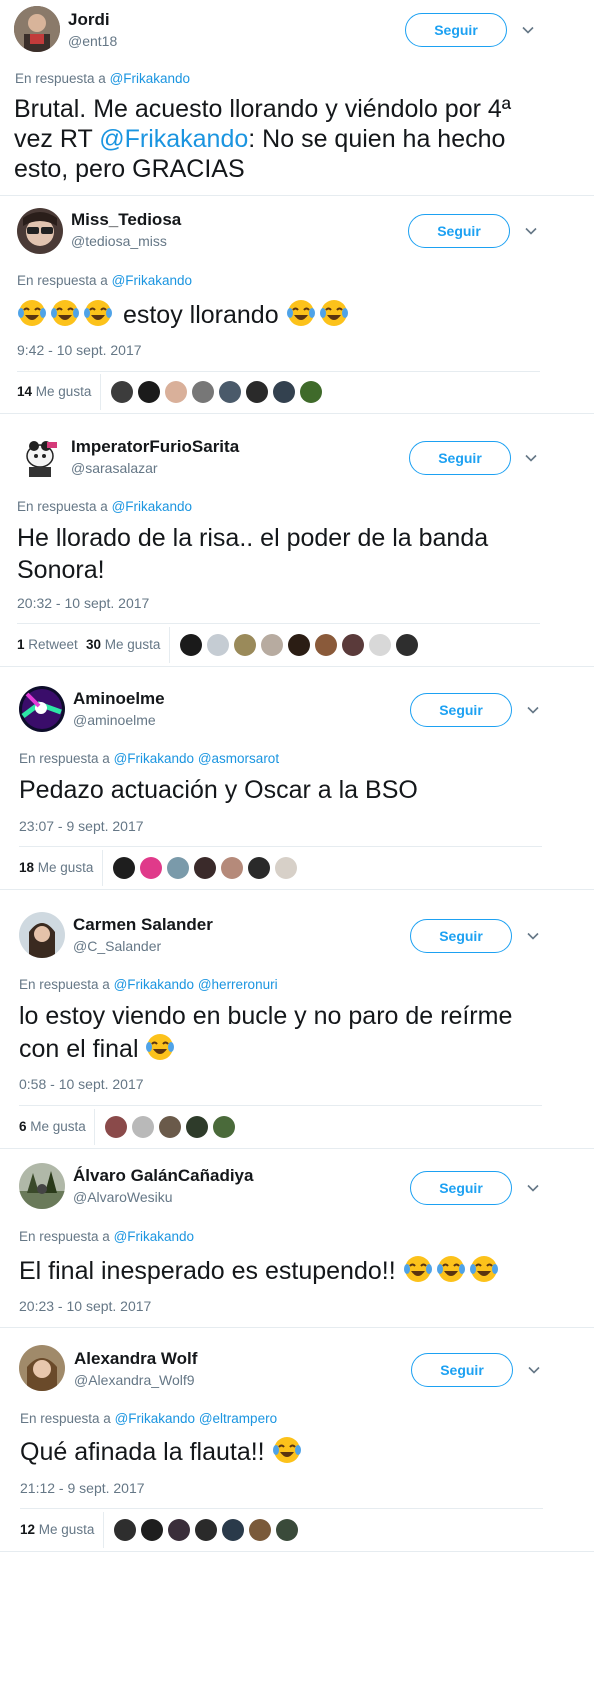 The height and width of the screenshot is (1683, 594). What do you see at coordinates (117, 946) in the screenshot?
I see `user-handle: @C_Salander` at bounding box center [117, 946].